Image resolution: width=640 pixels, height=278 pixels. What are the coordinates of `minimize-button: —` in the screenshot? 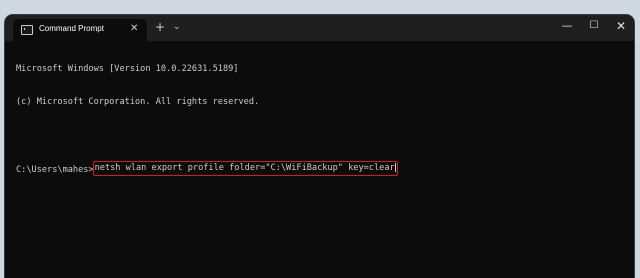 It's located at (567, 26).